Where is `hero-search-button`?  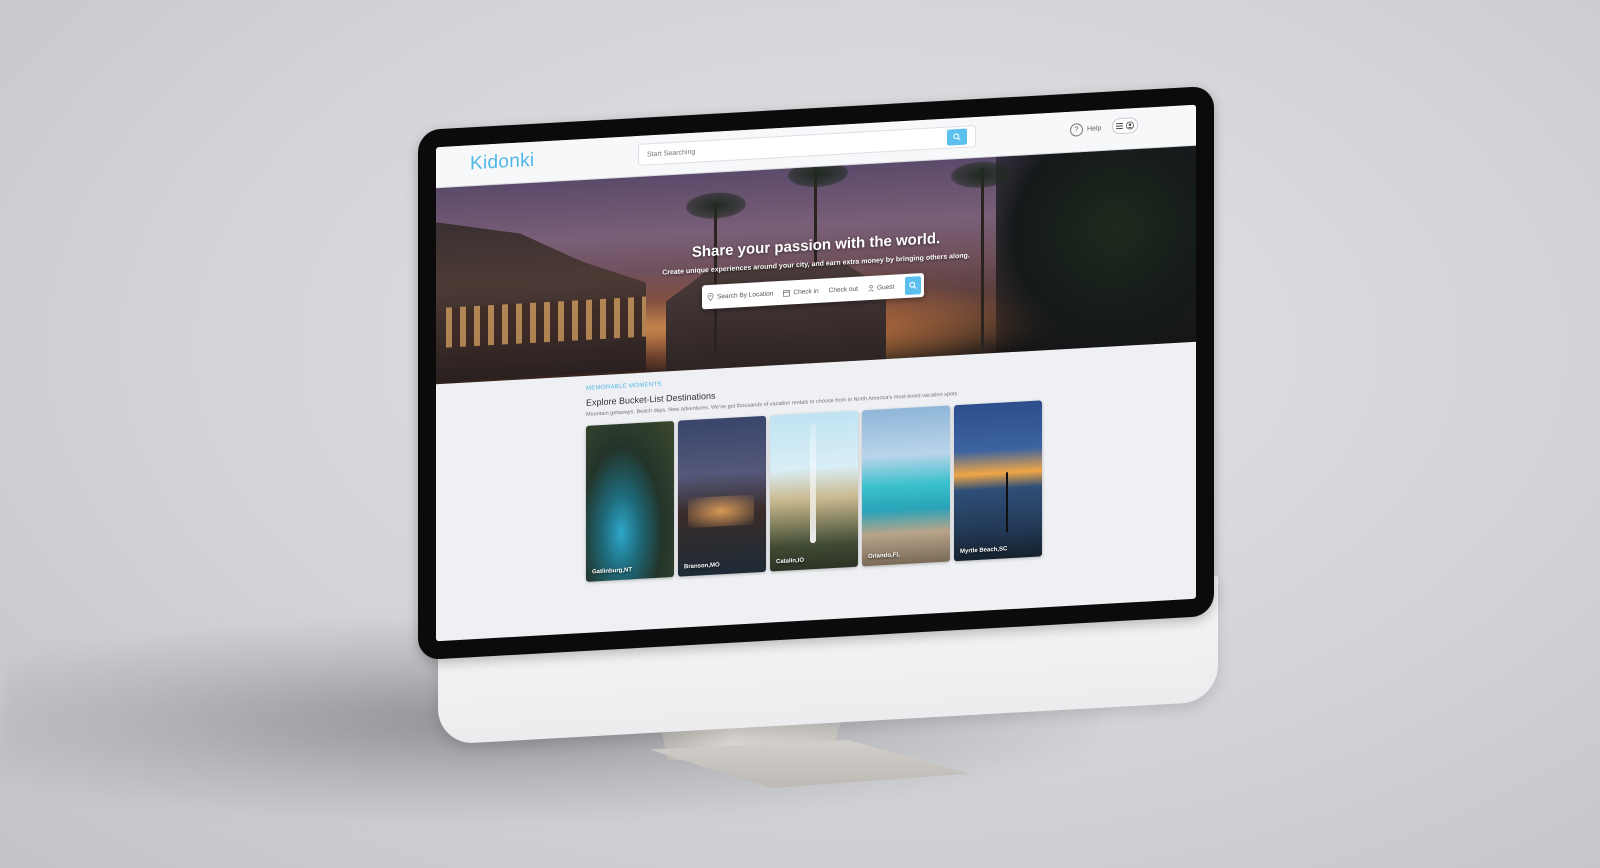 hero-search-button is located at coordinates (913, 286).